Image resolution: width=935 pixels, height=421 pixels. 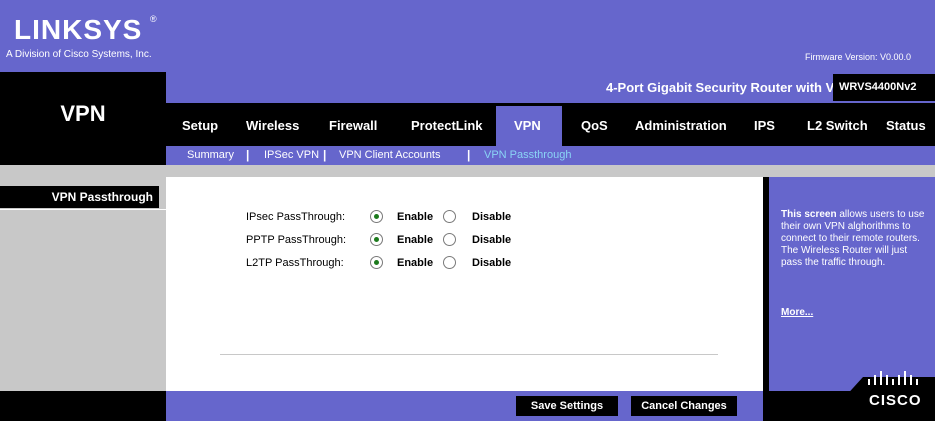 I want to click on footer-bar: Save Settings Cancel Changes, so click(x=464, y=406).